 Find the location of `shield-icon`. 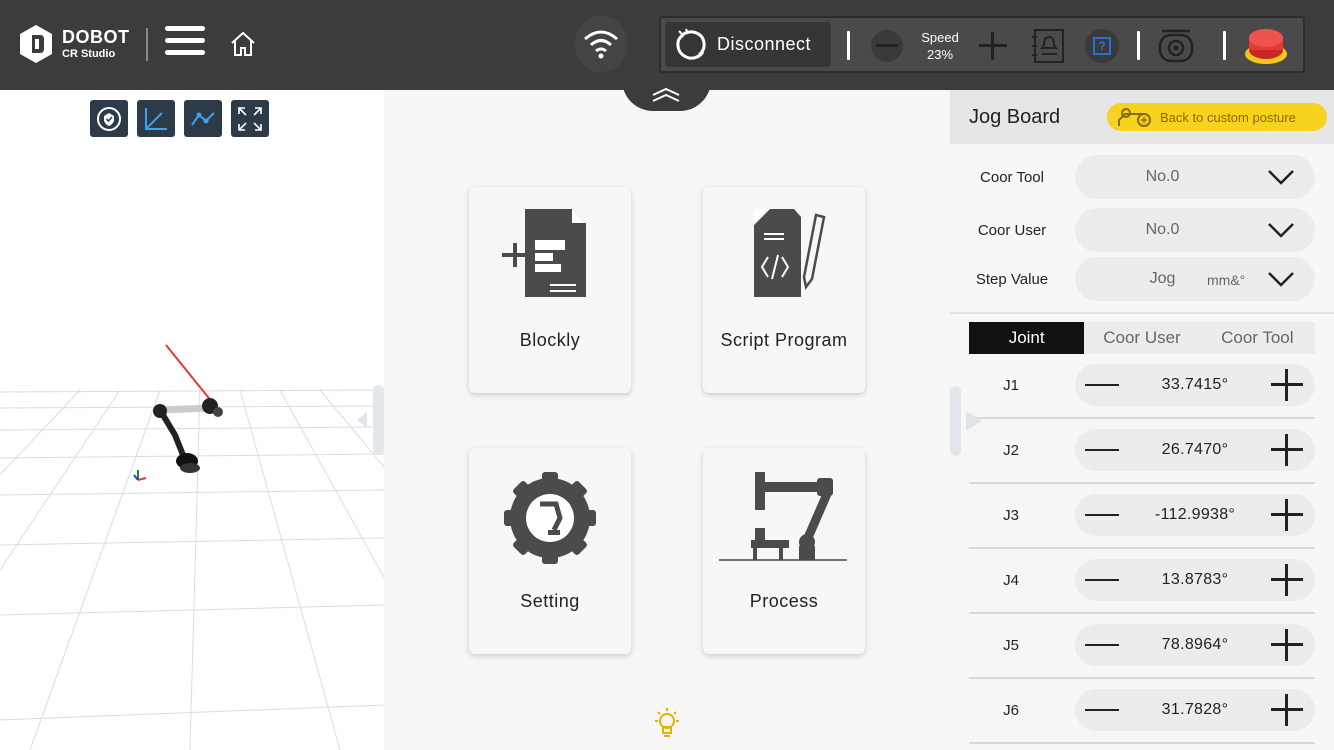

shield-icon is located at coordinates (109, 119).